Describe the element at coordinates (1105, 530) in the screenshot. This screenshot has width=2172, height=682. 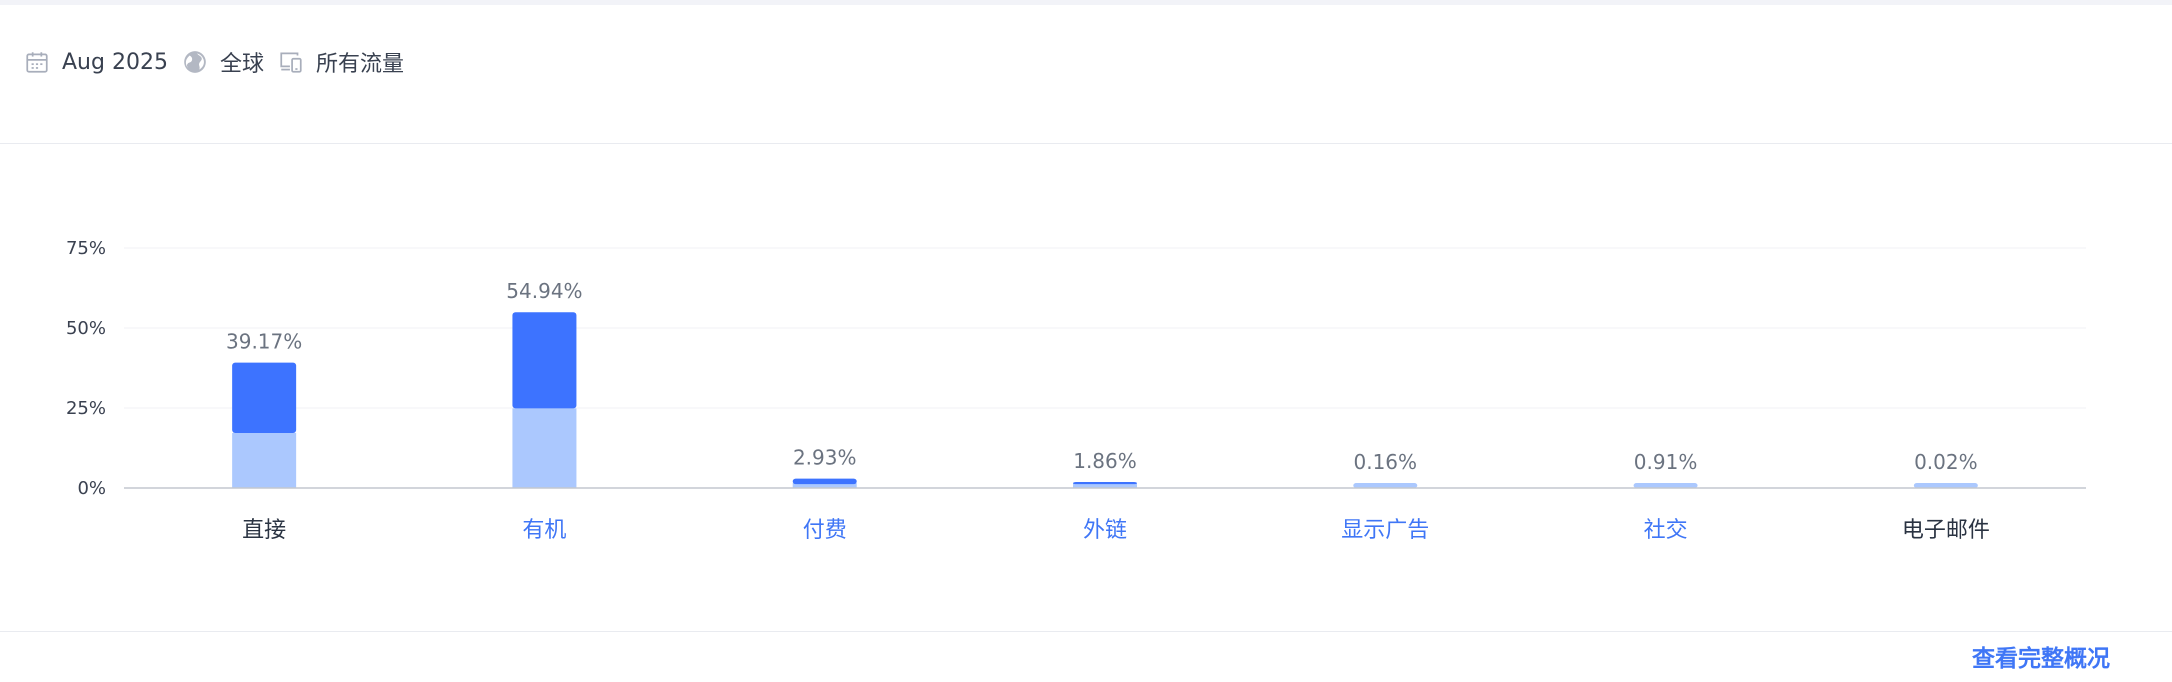
I see `x-category-label: 外链` at that location.